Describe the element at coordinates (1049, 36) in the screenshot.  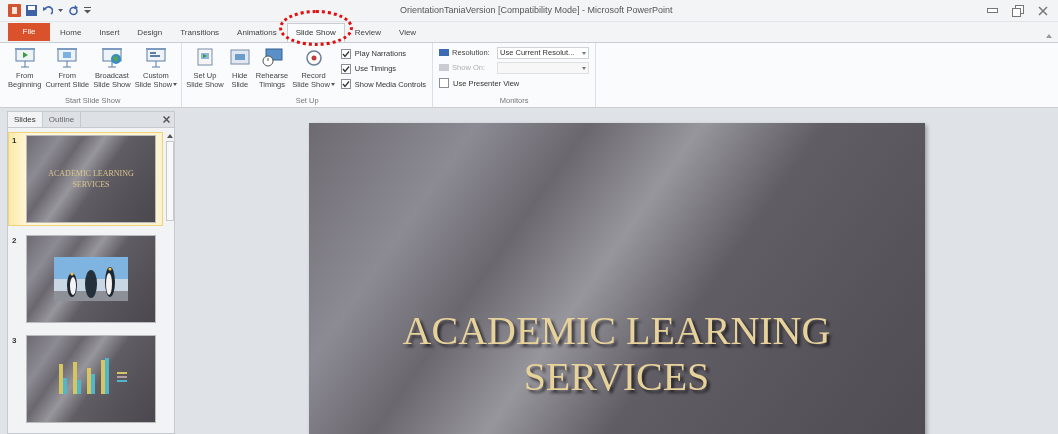
I see `minimize-ribbon-icon` at that location.